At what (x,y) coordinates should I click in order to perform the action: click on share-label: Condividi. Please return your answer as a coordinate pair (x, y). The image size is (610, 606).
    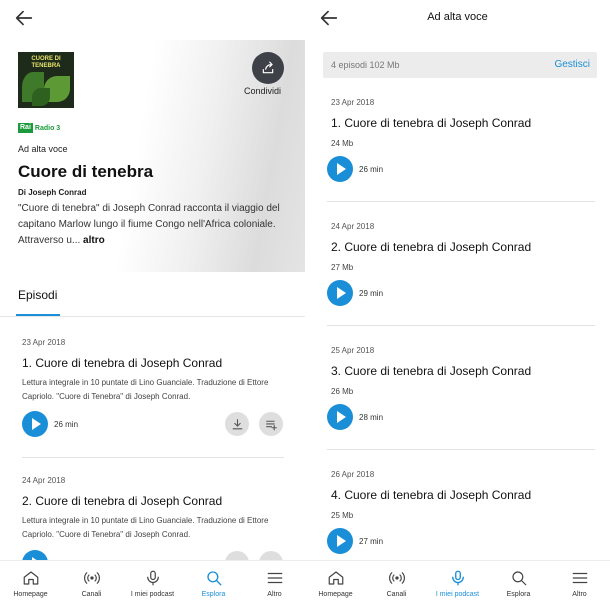
    Looking at the image, I should click on (263, 91).